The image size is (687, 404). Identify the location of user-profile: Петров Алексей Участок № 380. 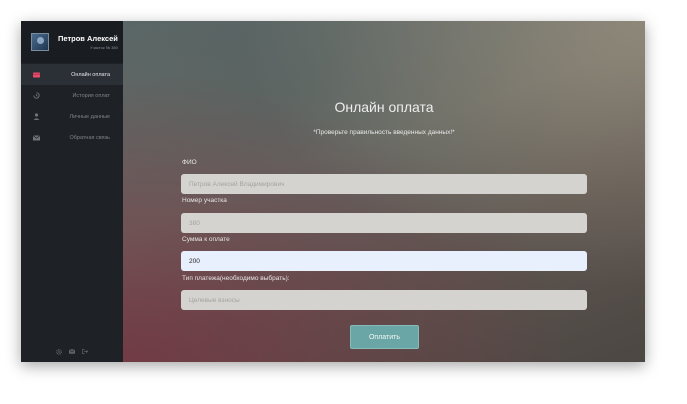
(72, 42).